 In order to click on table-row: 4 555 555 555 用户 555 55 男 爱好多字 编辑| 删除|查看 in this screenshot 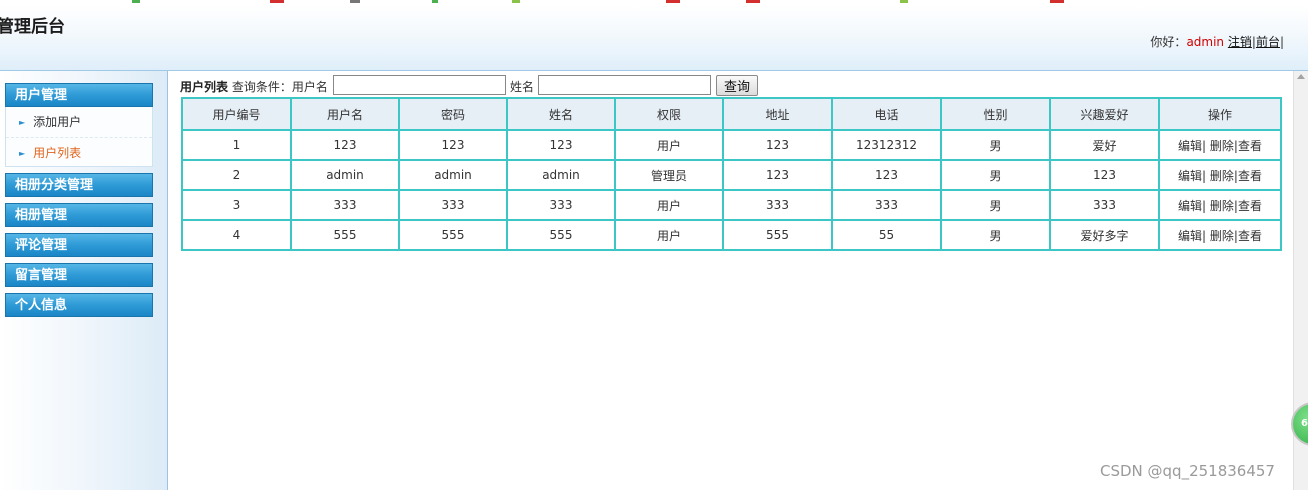, I will do `click(731, 235)`.